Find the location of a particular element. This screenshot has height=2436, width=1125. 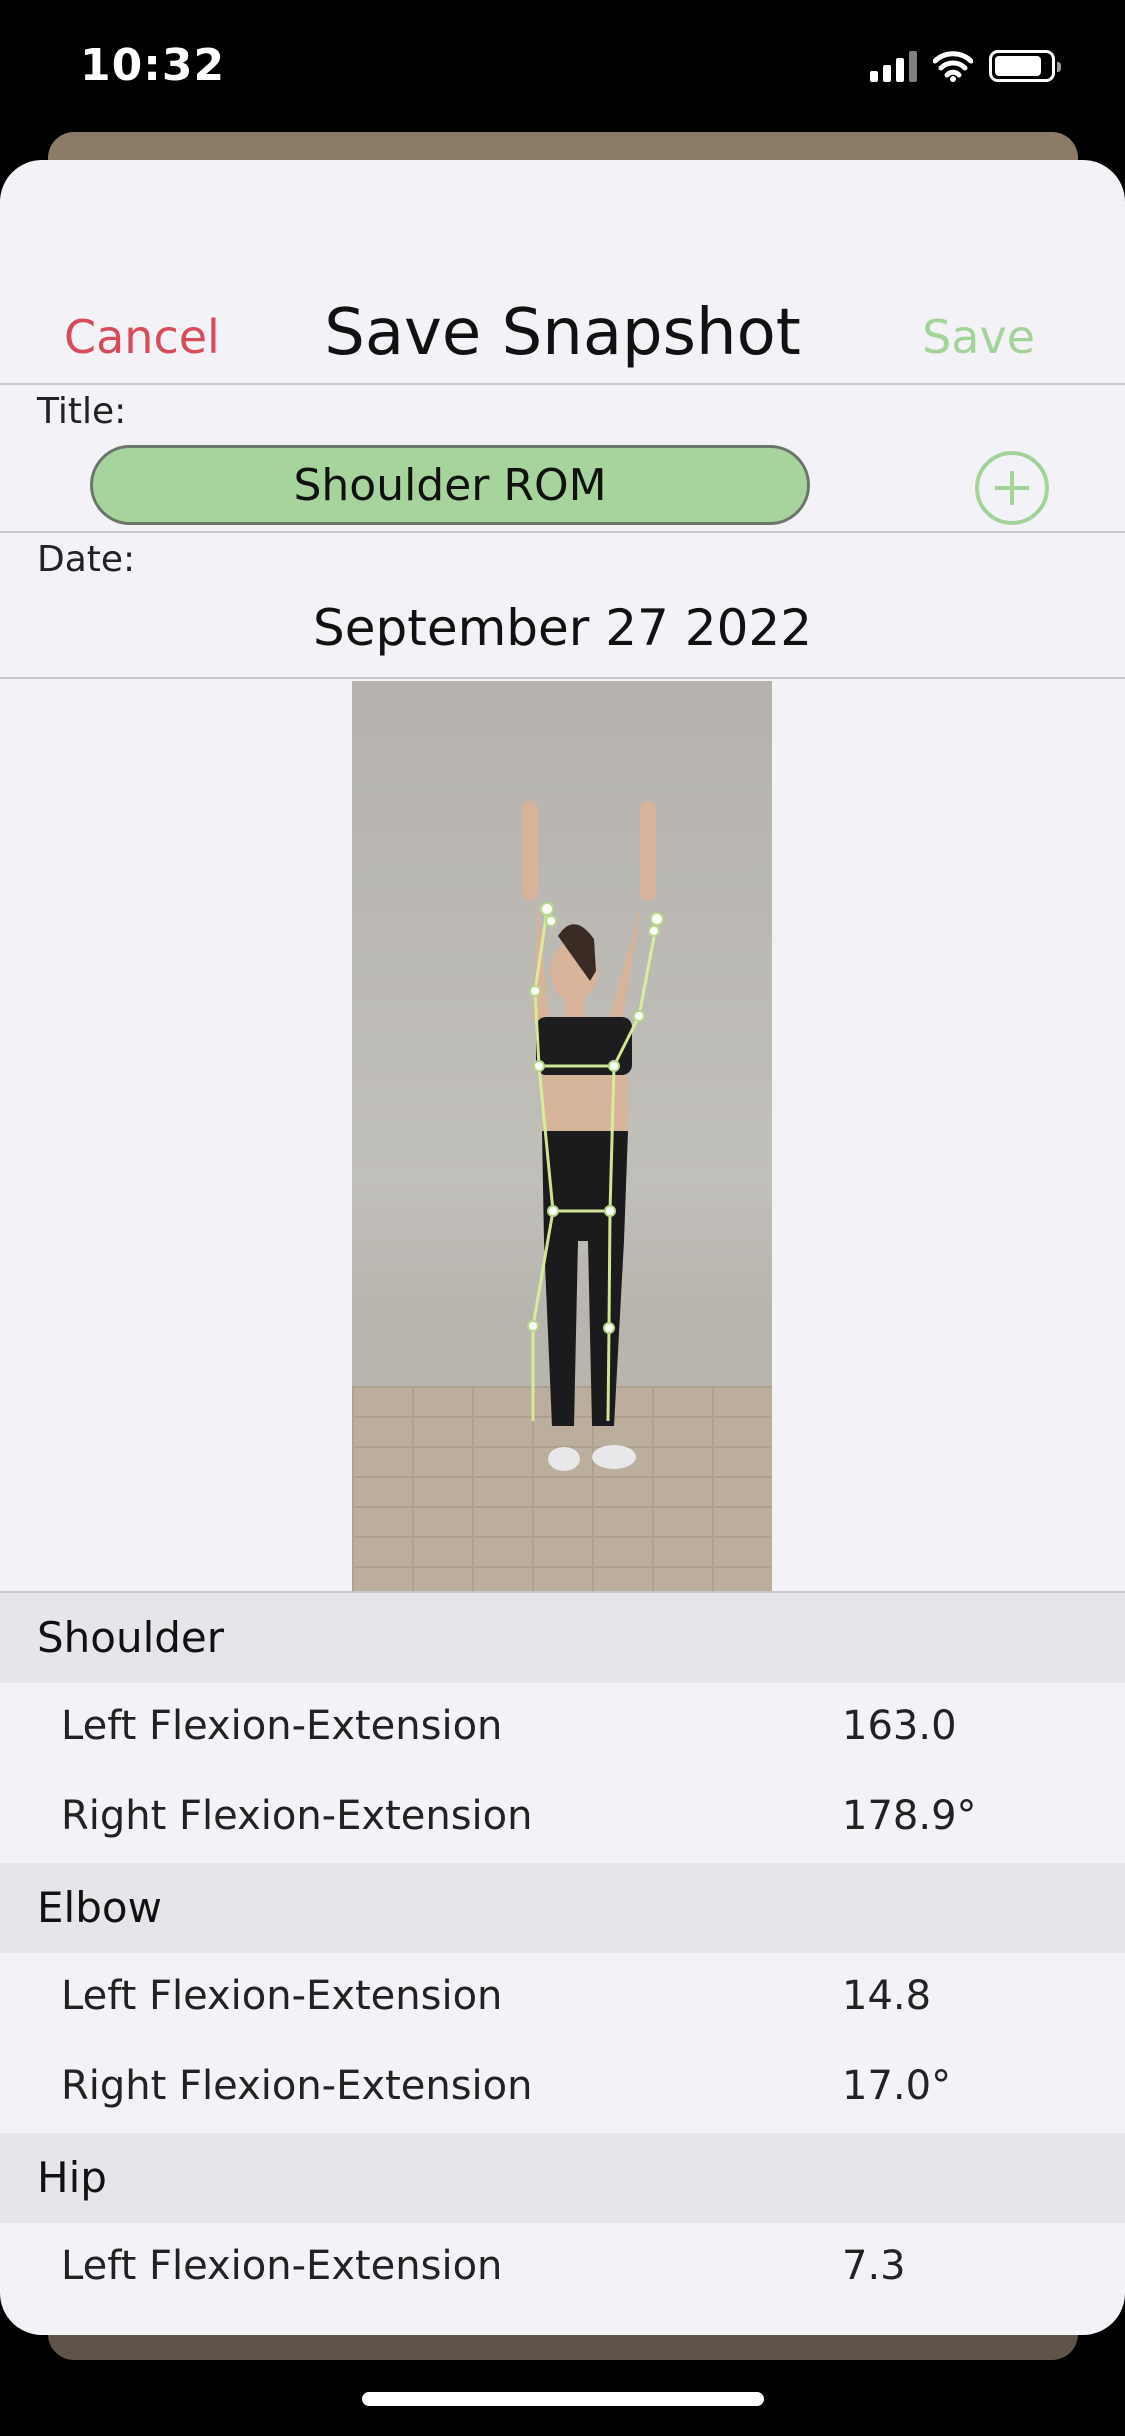

table-row: Right Flexion-Extension 17.0° is located at coordinates (562, 2088).